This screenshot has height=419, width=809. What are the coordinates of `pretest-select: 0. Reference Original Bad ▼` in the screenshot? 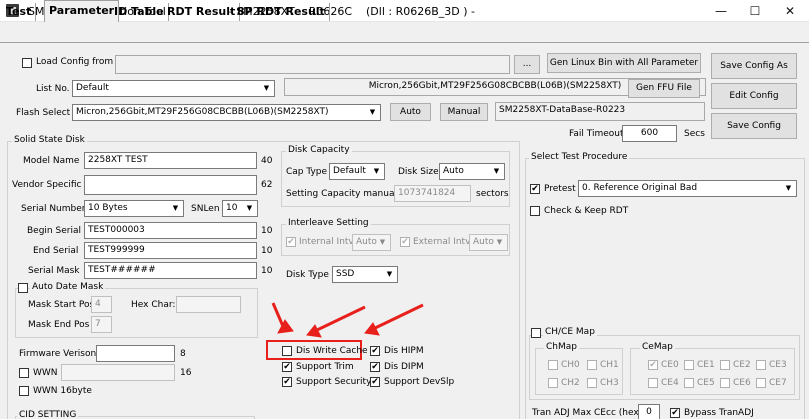 It's located at (687, 188).